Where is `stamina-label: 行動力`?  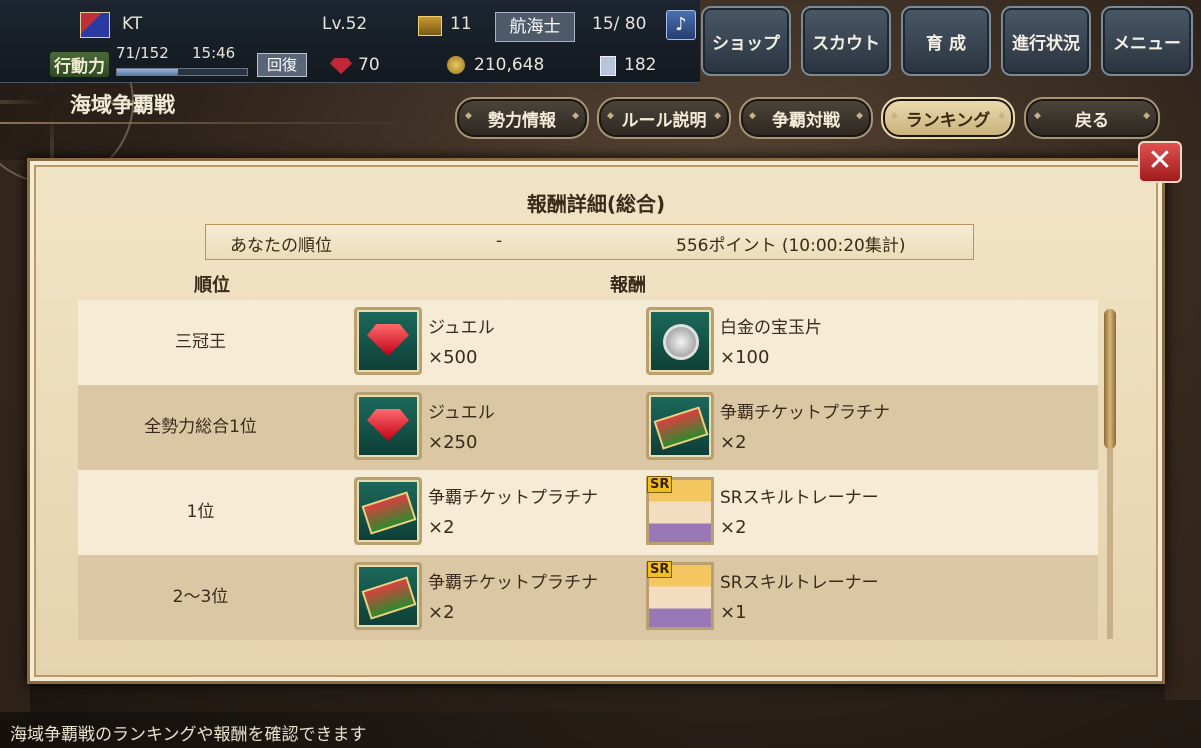
stamina-label: 行動力 is located at coordinates (79, 64).